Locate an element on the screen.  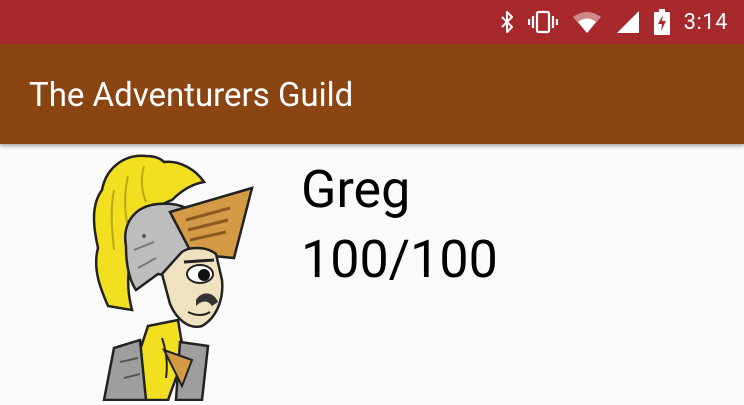
cell-signal-icon is located at coordinates (628, 22).